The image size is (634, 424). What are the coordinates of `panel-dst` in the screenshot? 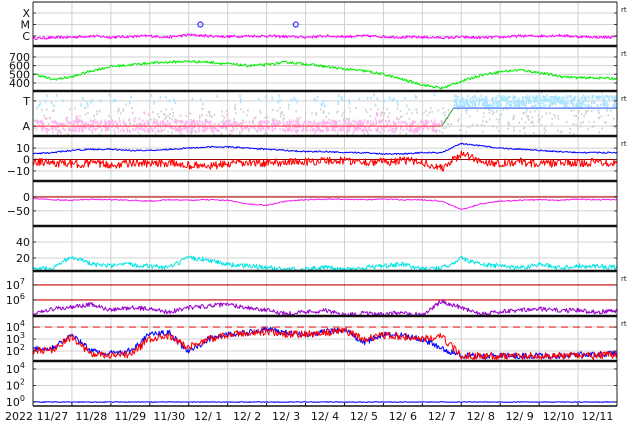 It's located at (325, 202).